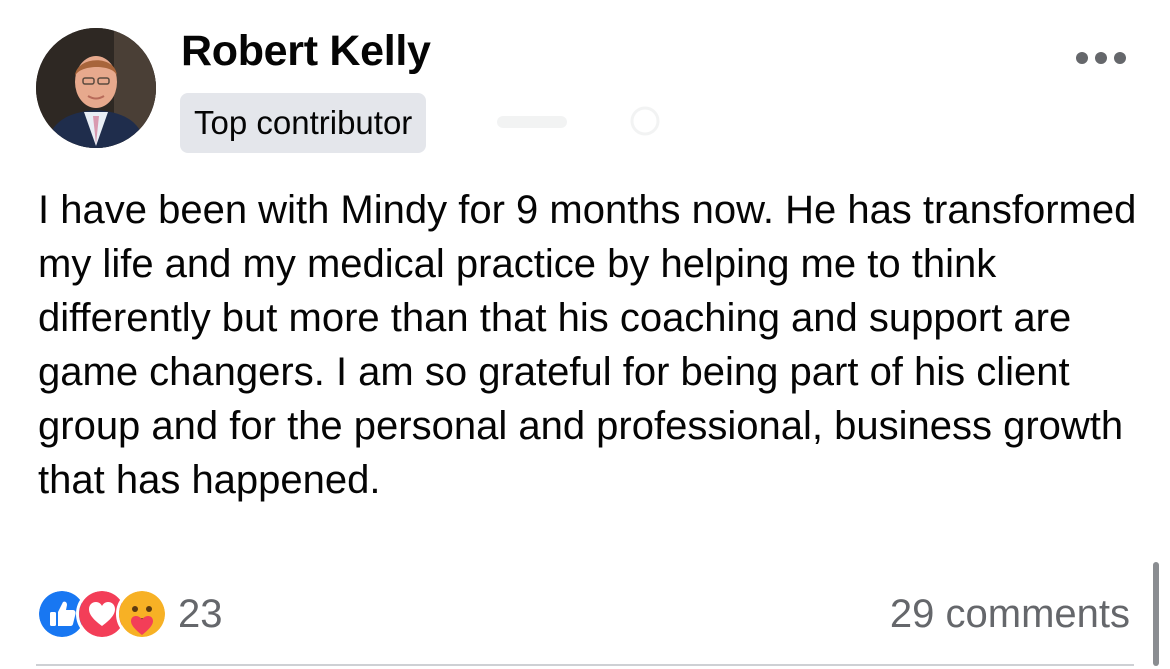 The height and width of the screenshot is (669, 1170). Describe the element at coordinates (585, 665) in the screenshot. I see `divider` at that location.